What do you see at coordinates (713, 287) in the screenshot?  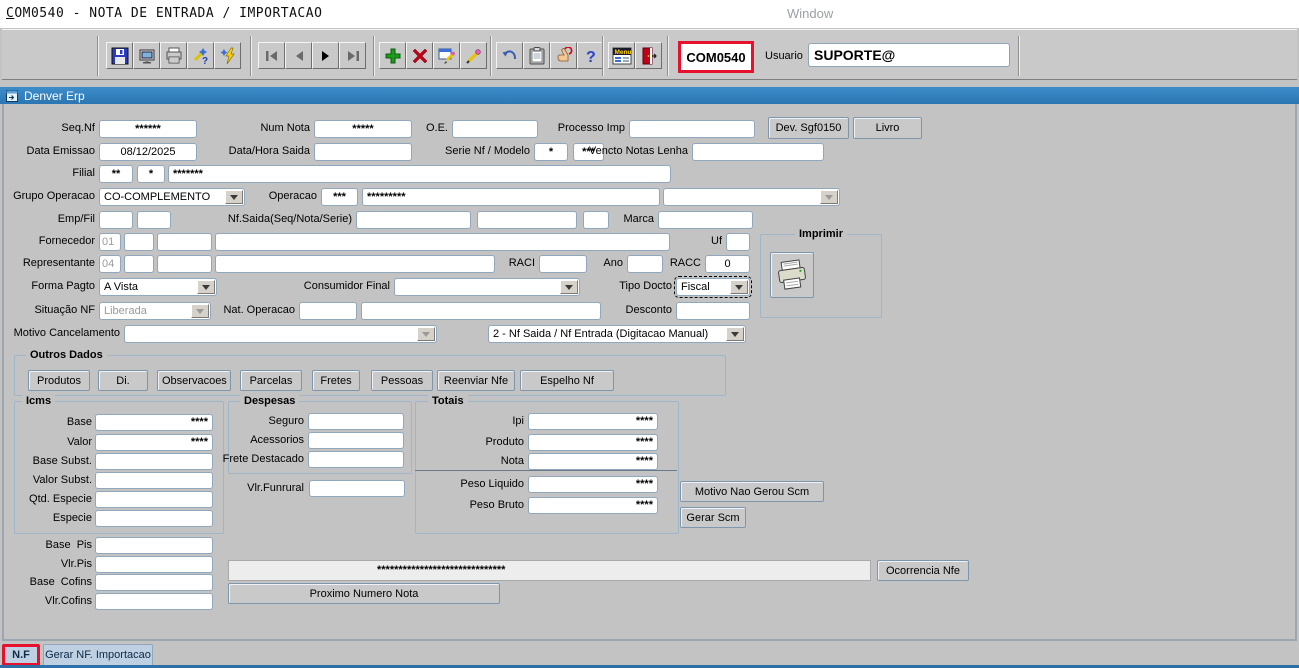 I see `tipo-docto-select: Fiscal` at bounding box center [713, 287].